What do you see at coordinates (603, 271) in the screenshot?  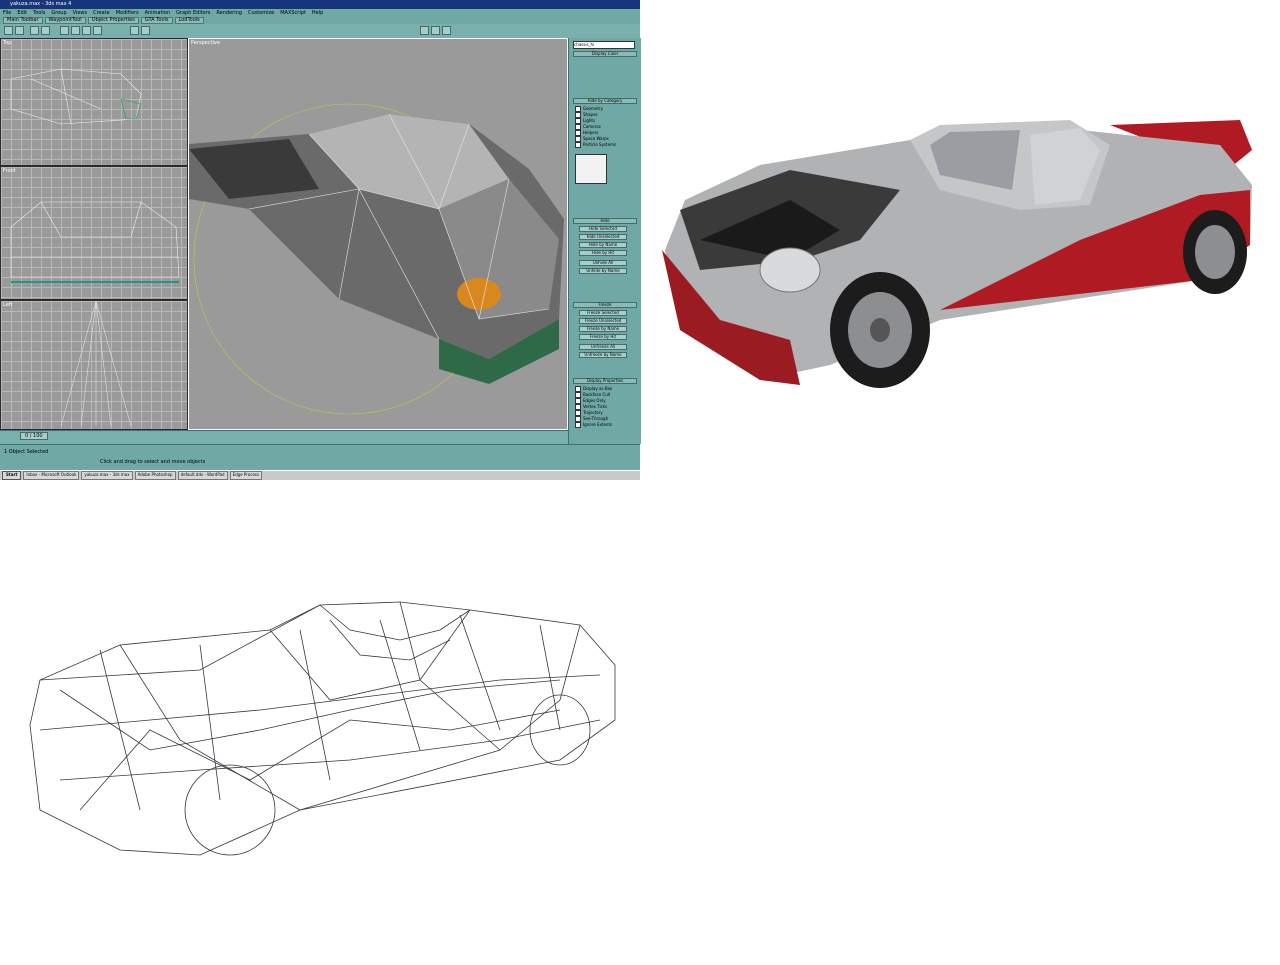 I see `unhide-by-name-button: Unhide by Name` at bounding box center [603, 271].